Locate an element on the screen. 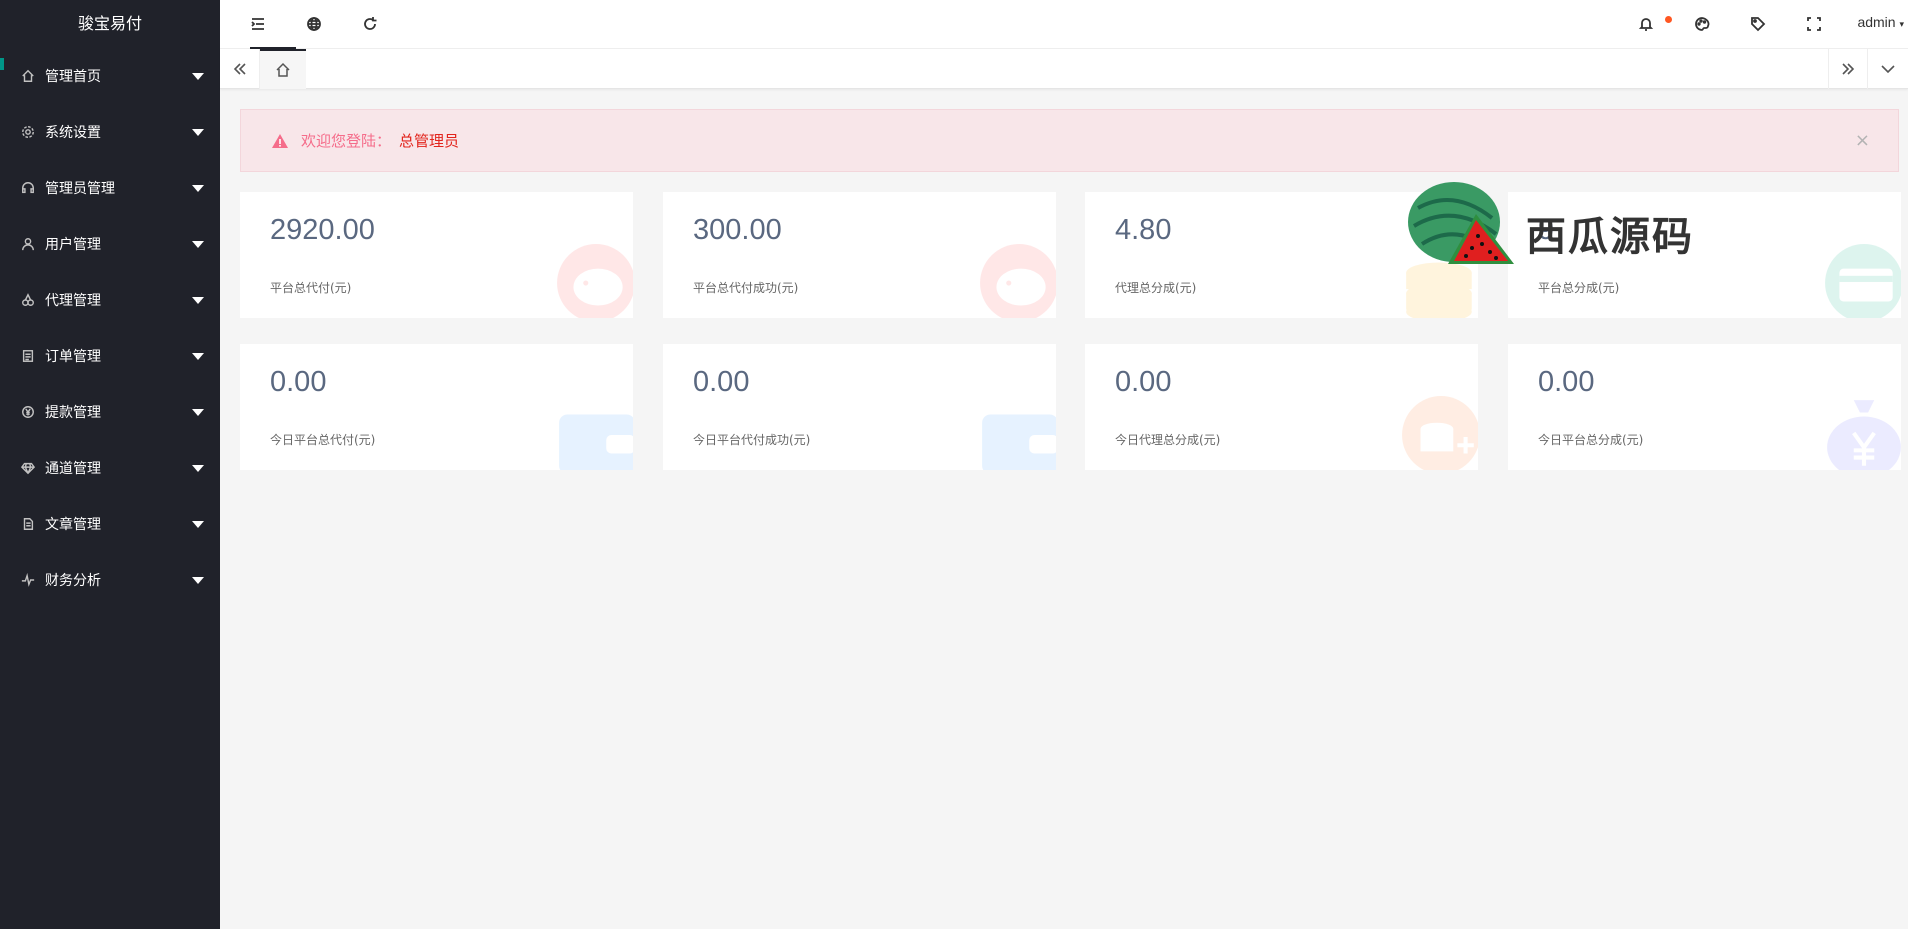 This screenshot has width=1908, height=929. diamond-icon is located at coordinates (28, 468).